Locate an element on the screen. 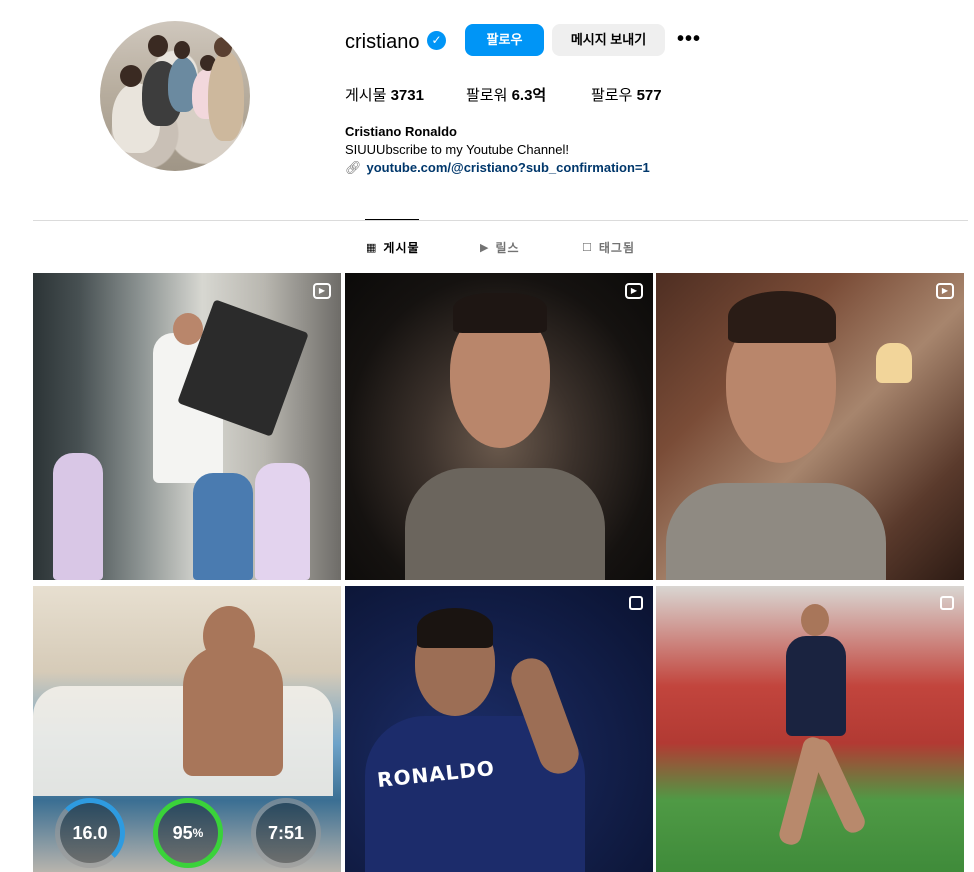 This screenshot has height=872, width=974. post-tile: RONALDO is located at coordinates (499, 729).